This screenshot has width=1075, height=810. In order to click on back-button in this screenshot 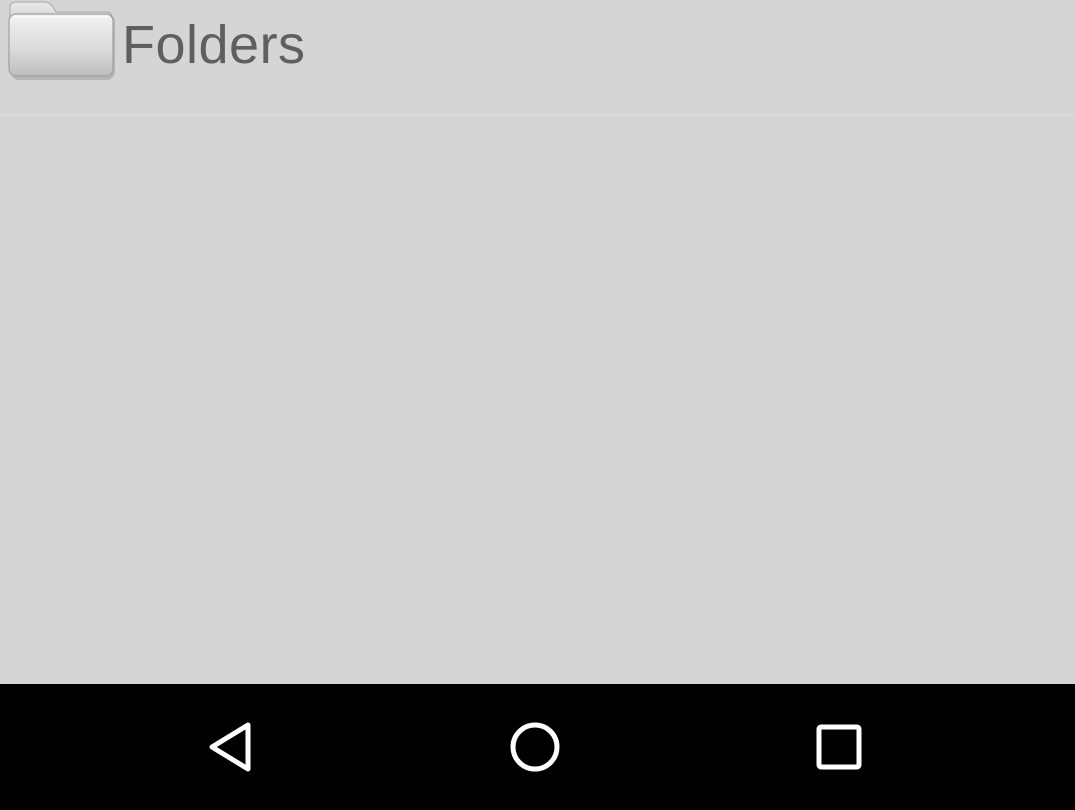, I will do `click(232, 747)`.